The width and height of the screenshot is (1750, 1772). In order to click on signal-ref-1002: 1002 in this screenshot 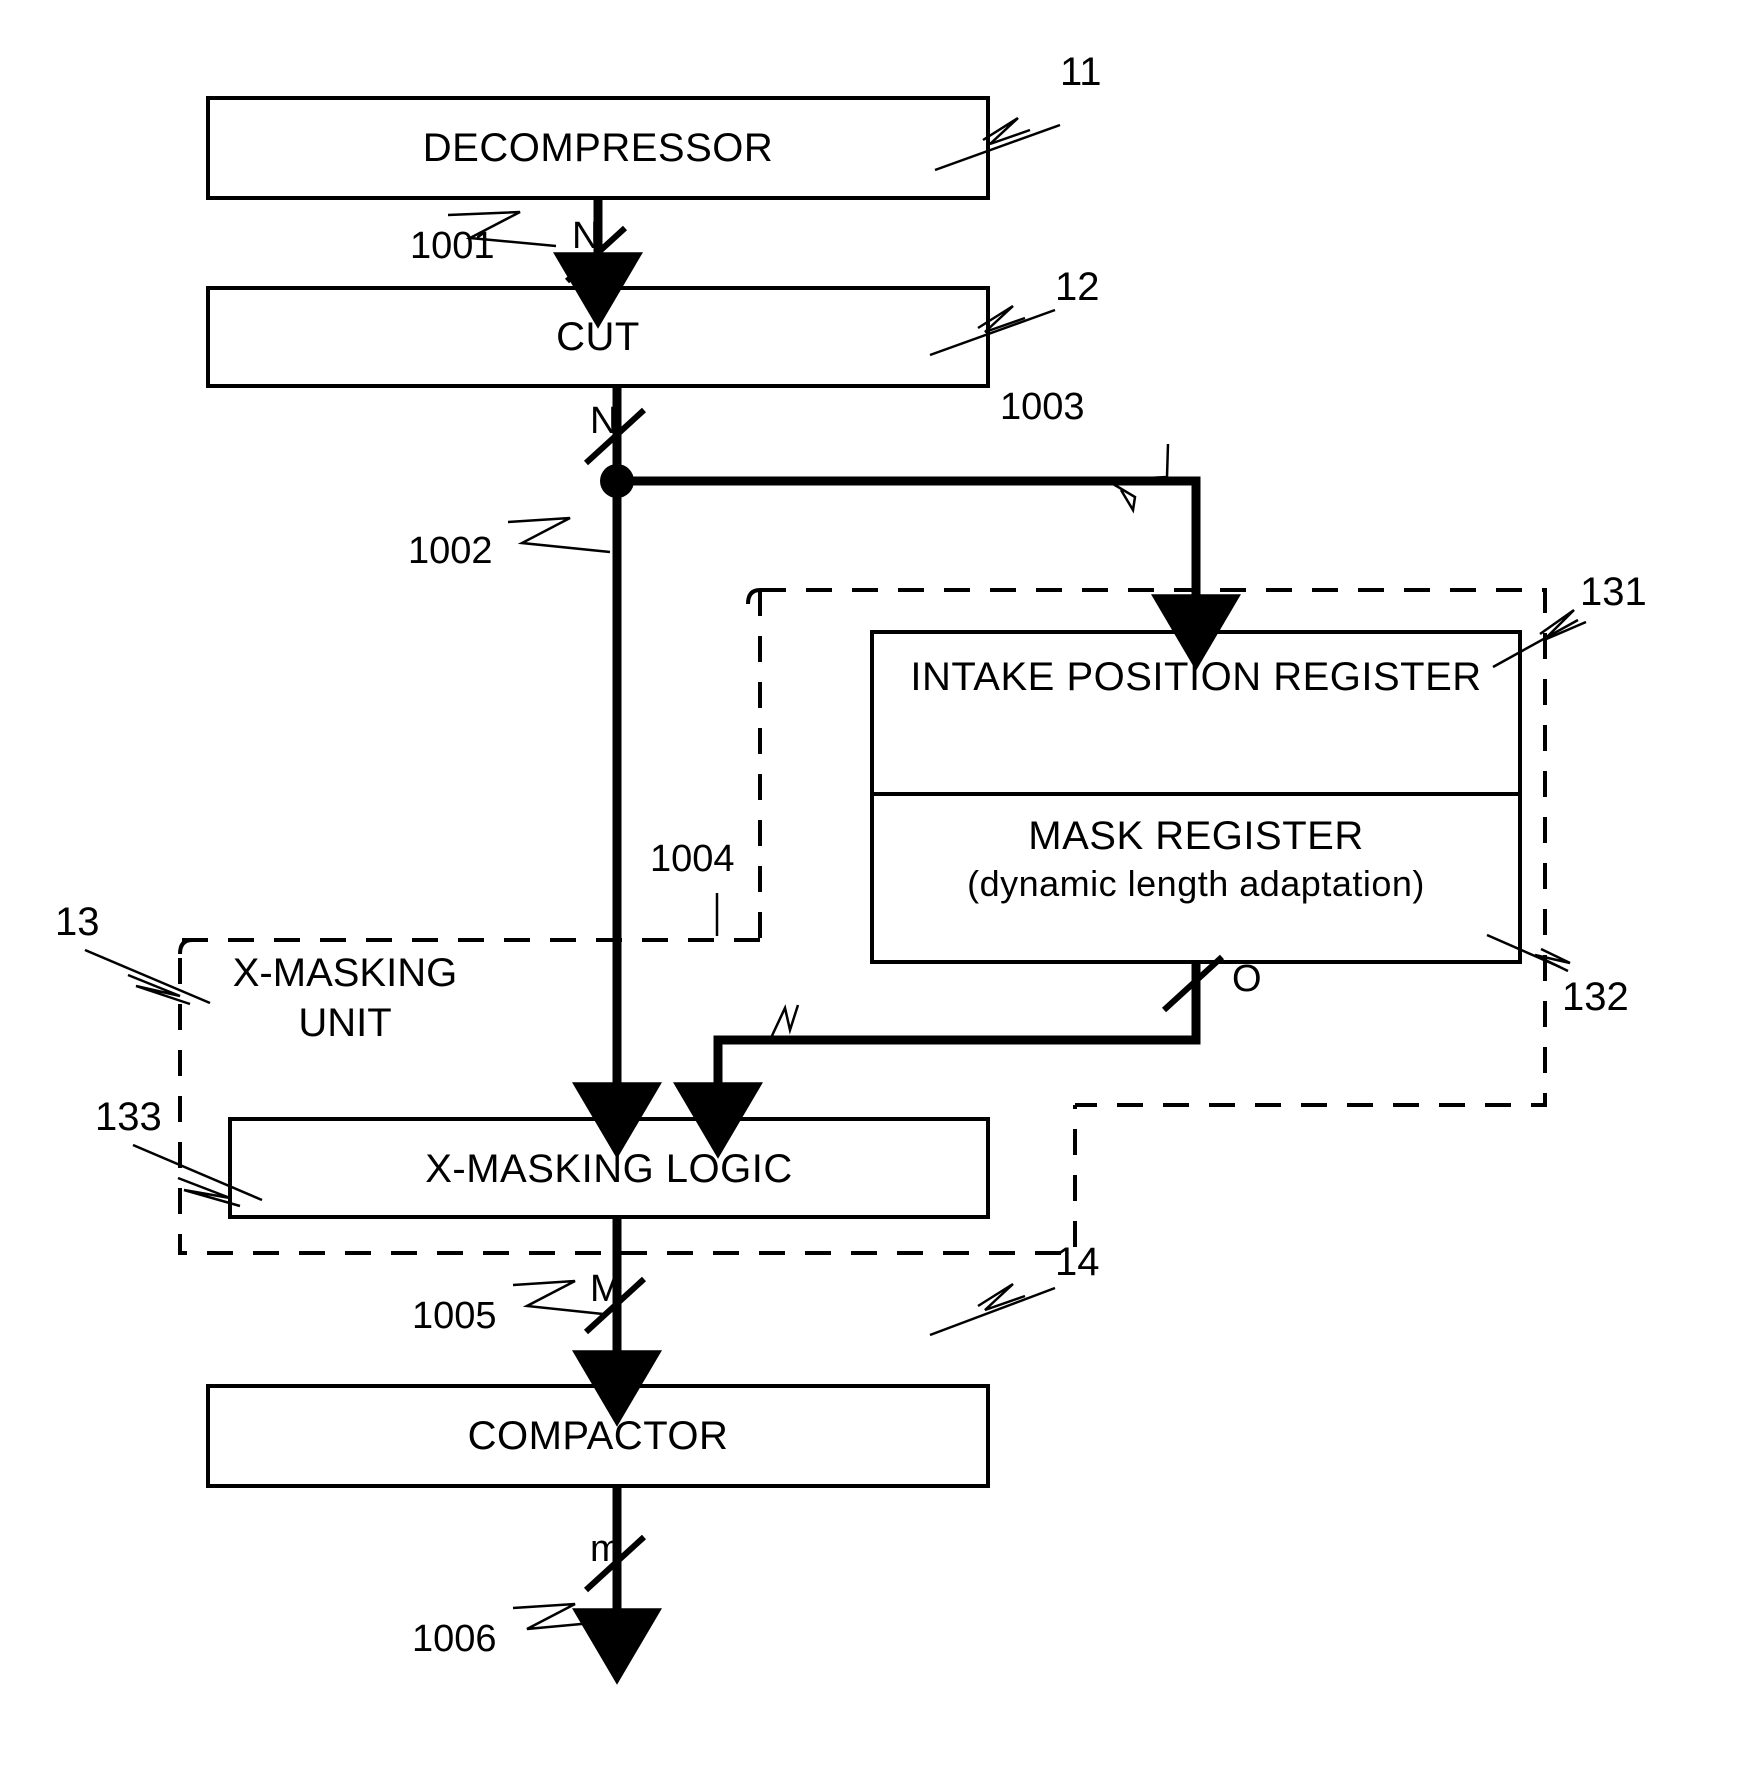, I will do `click(450, 551)`.